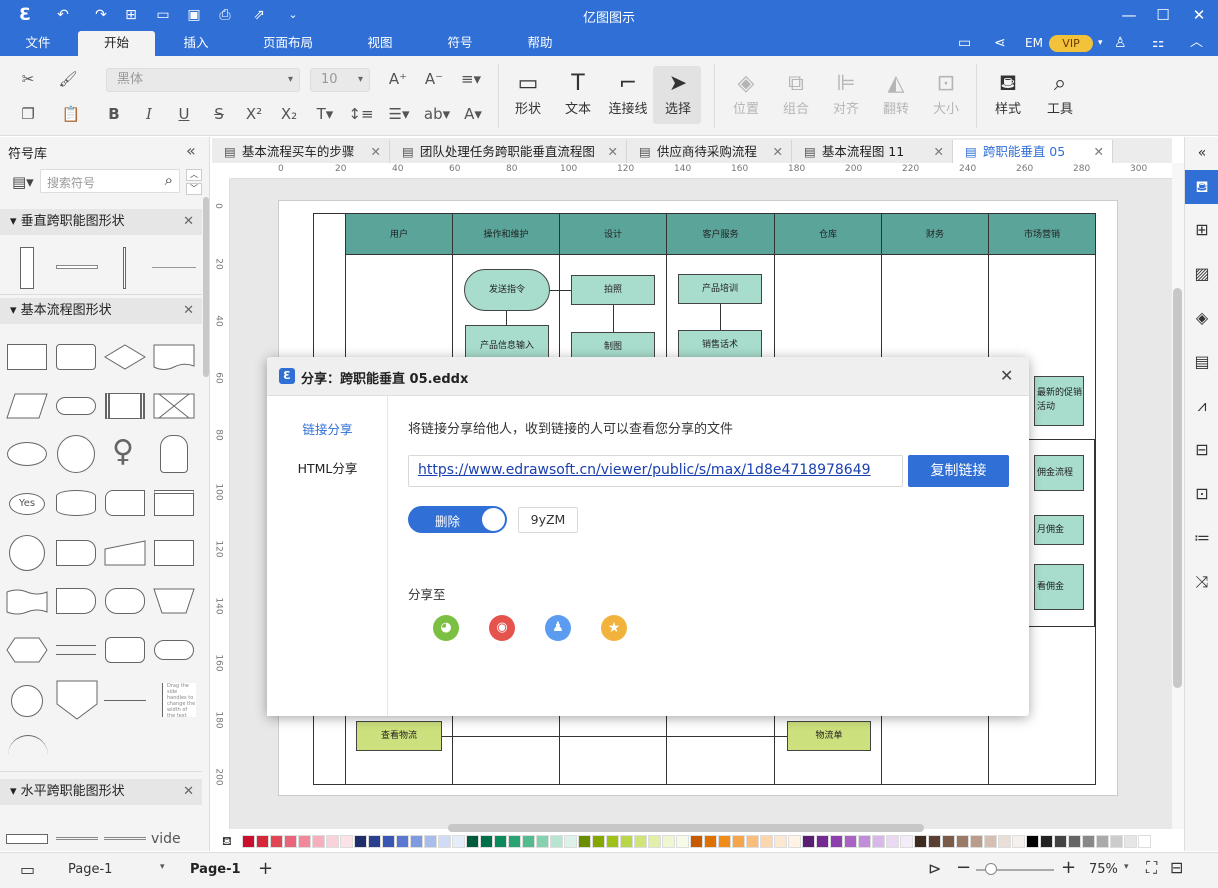  What do you see at coordinates (27, 268) in the screenshot?
I see `shape-vertical-pool` at bounding box center [27, 268].